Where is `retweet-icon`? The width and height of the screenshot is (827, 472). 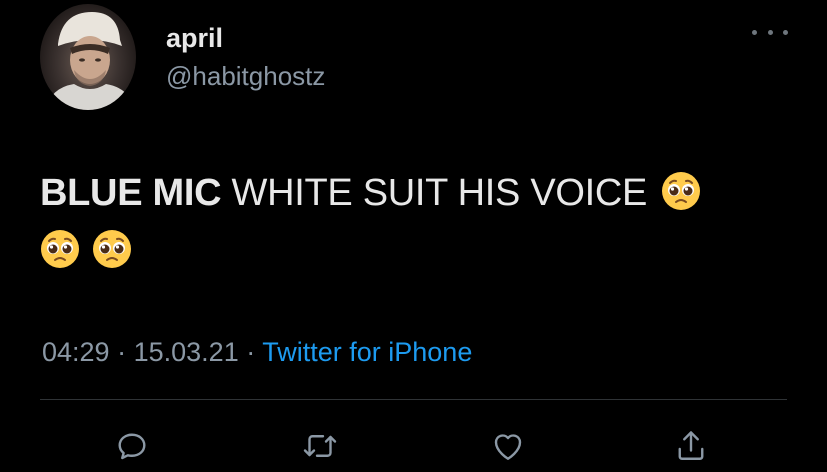 retweet-icon is located at coordinates (320, 446).